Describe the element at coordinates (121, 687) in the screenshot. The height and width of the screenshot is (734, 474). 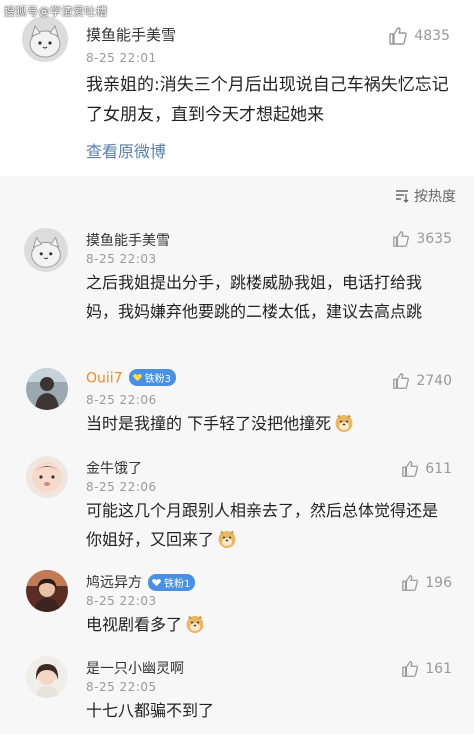
I see `comment-time: 8-25 22:05` at that location.